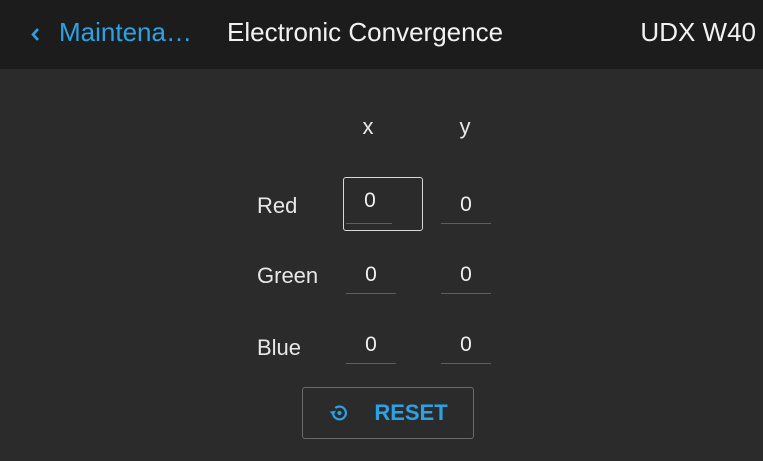  What do you see at coordinates (383, 204) in the screenshot?
I see `red-x-field: 0` at bounding box center [383, 204].